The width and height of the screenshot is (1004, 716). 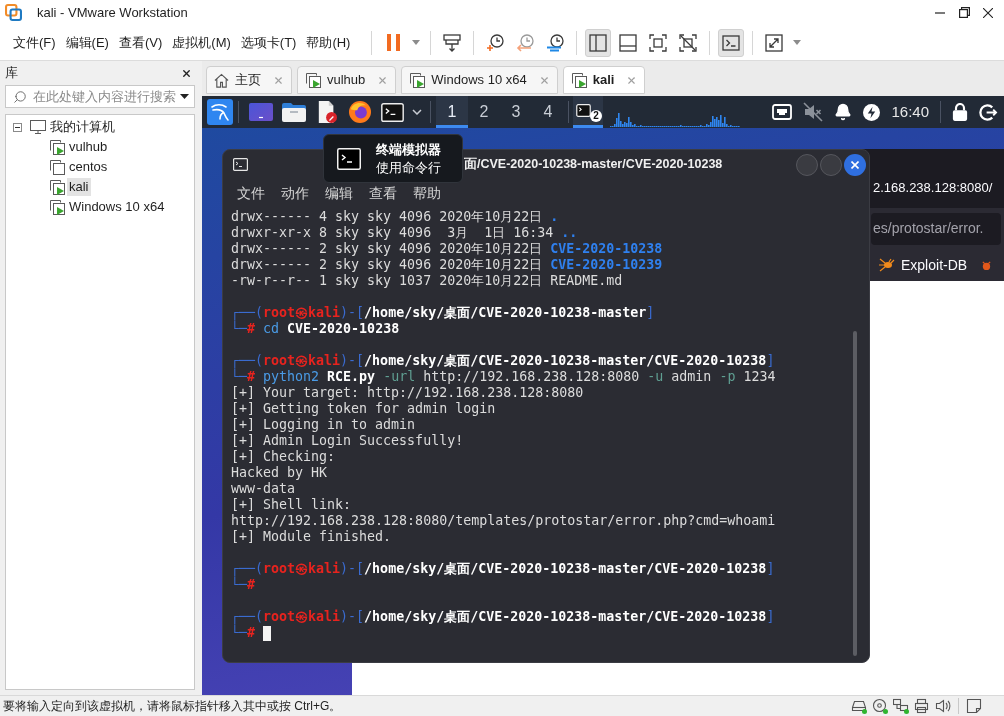 I want to click on home-icon, so click(x=221, y=80).